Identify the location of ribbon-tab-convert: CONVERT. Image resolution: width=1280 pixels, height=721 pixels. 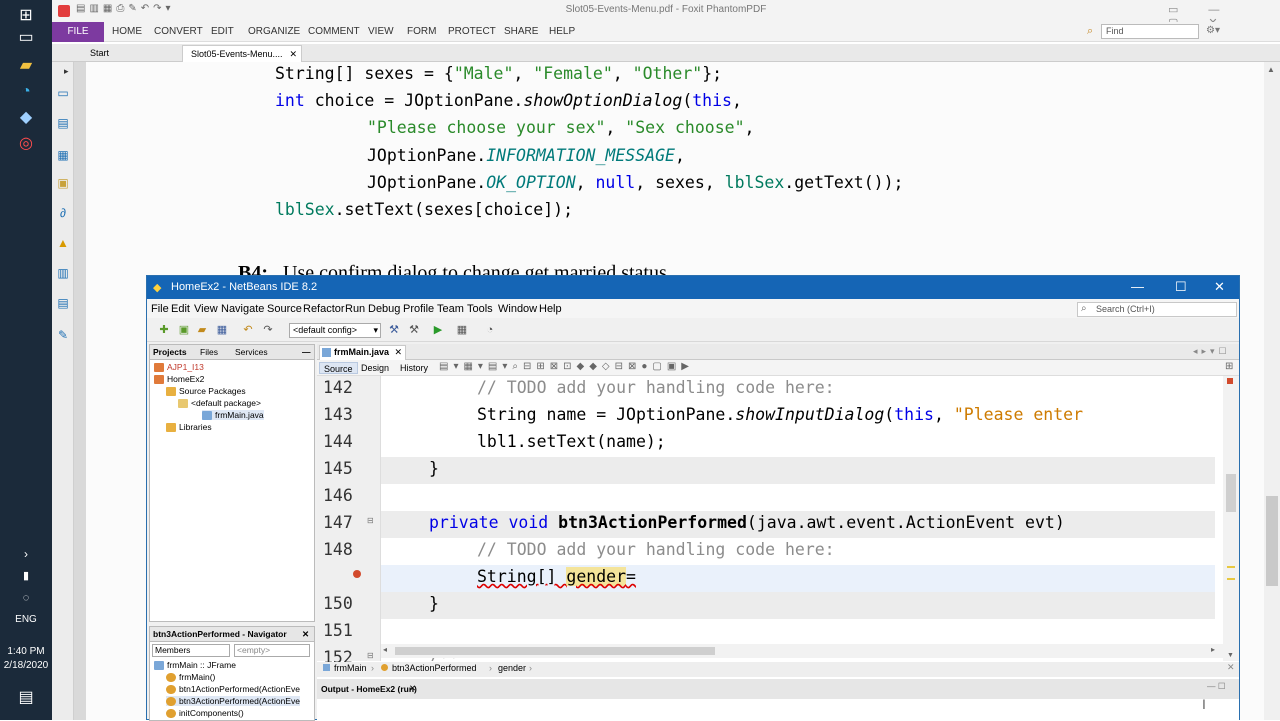
(178, 31).